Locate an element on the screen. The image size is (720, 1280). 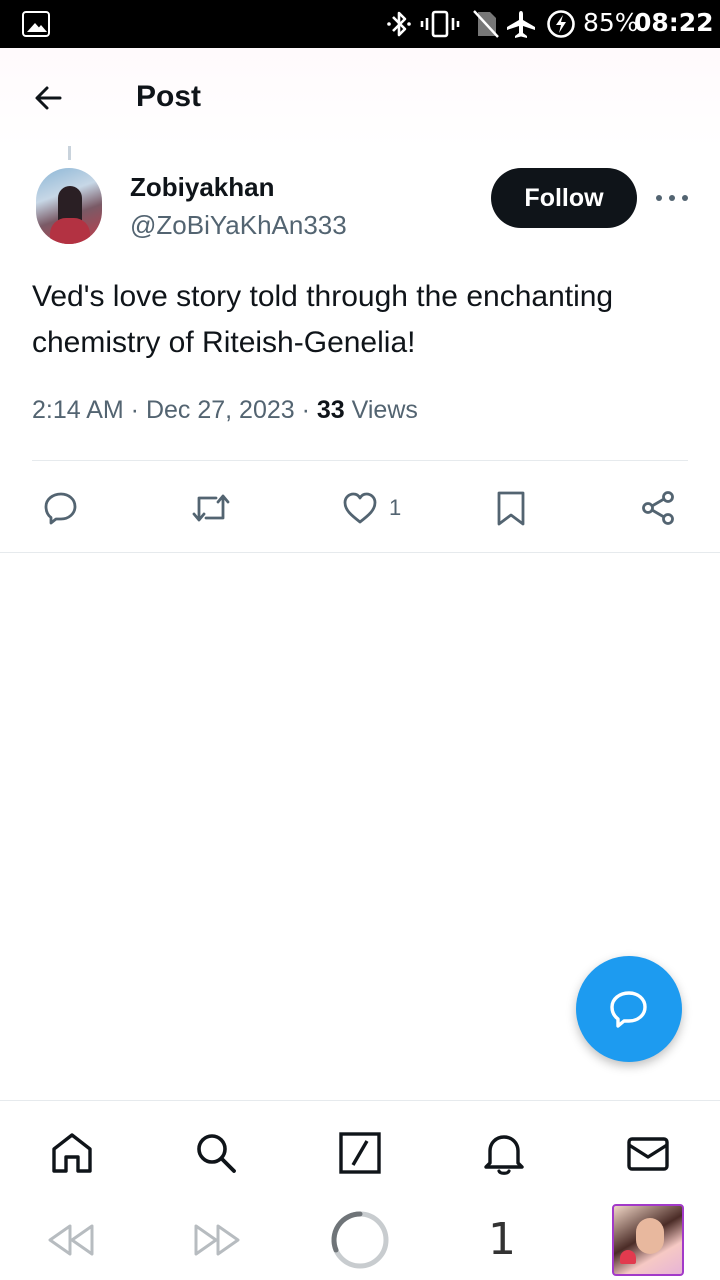
bookmark-icon is located at coordinates (511, 508).